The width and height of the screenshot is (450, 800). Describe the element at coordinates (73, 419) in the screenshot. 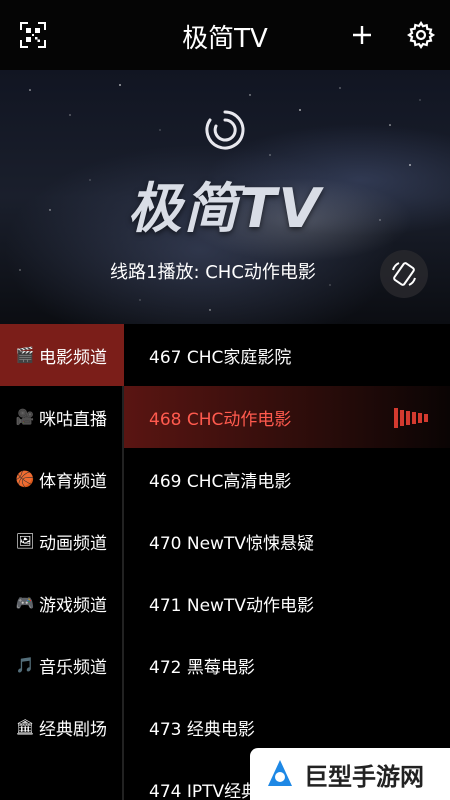

I see `category-label: 咪咕直播` at that location.